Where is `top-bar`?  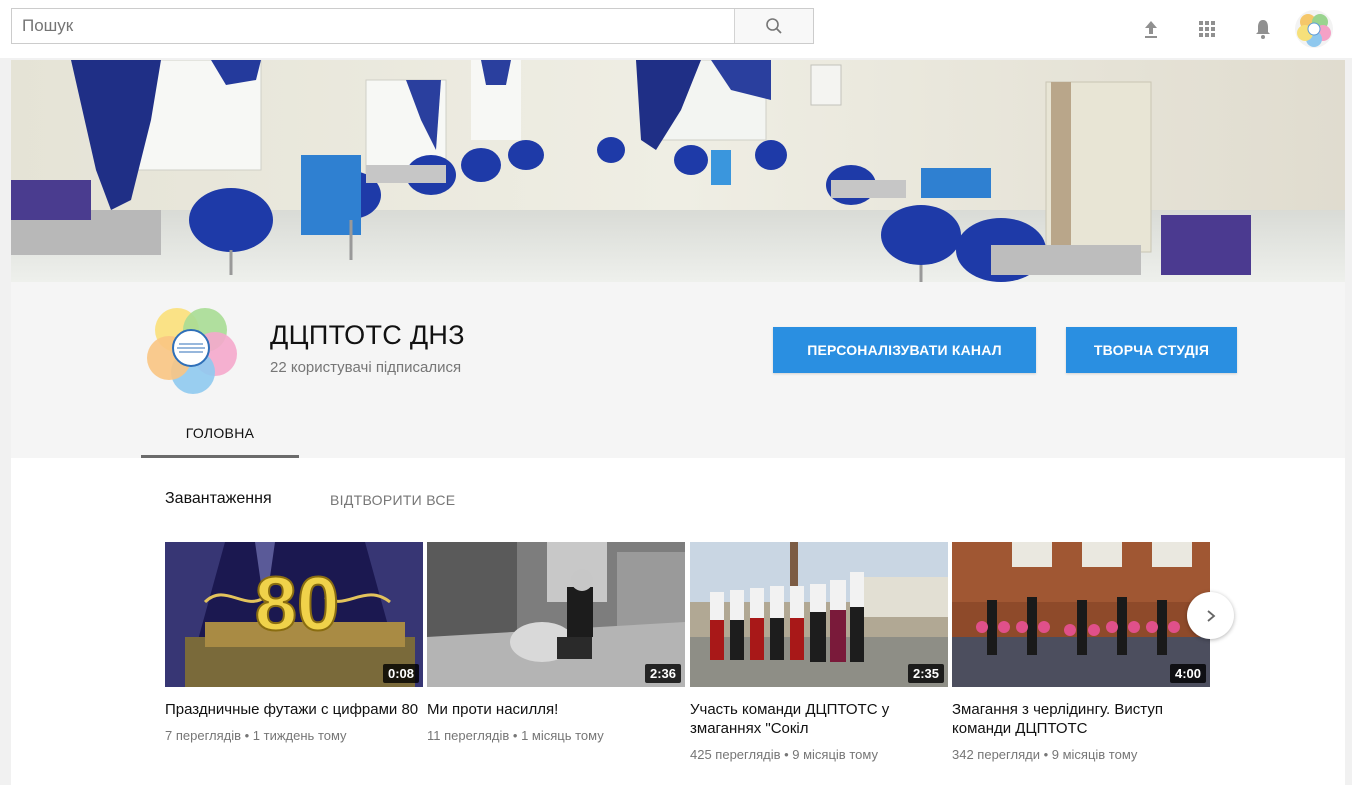 top-bar is located at coordinates (676, 29).